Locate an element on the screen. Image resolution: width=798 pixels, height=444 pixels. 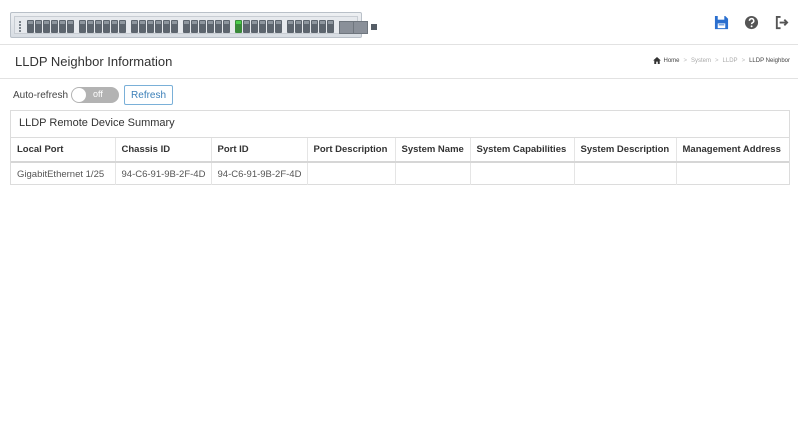
home-icon is located at coordinates (657, 60).